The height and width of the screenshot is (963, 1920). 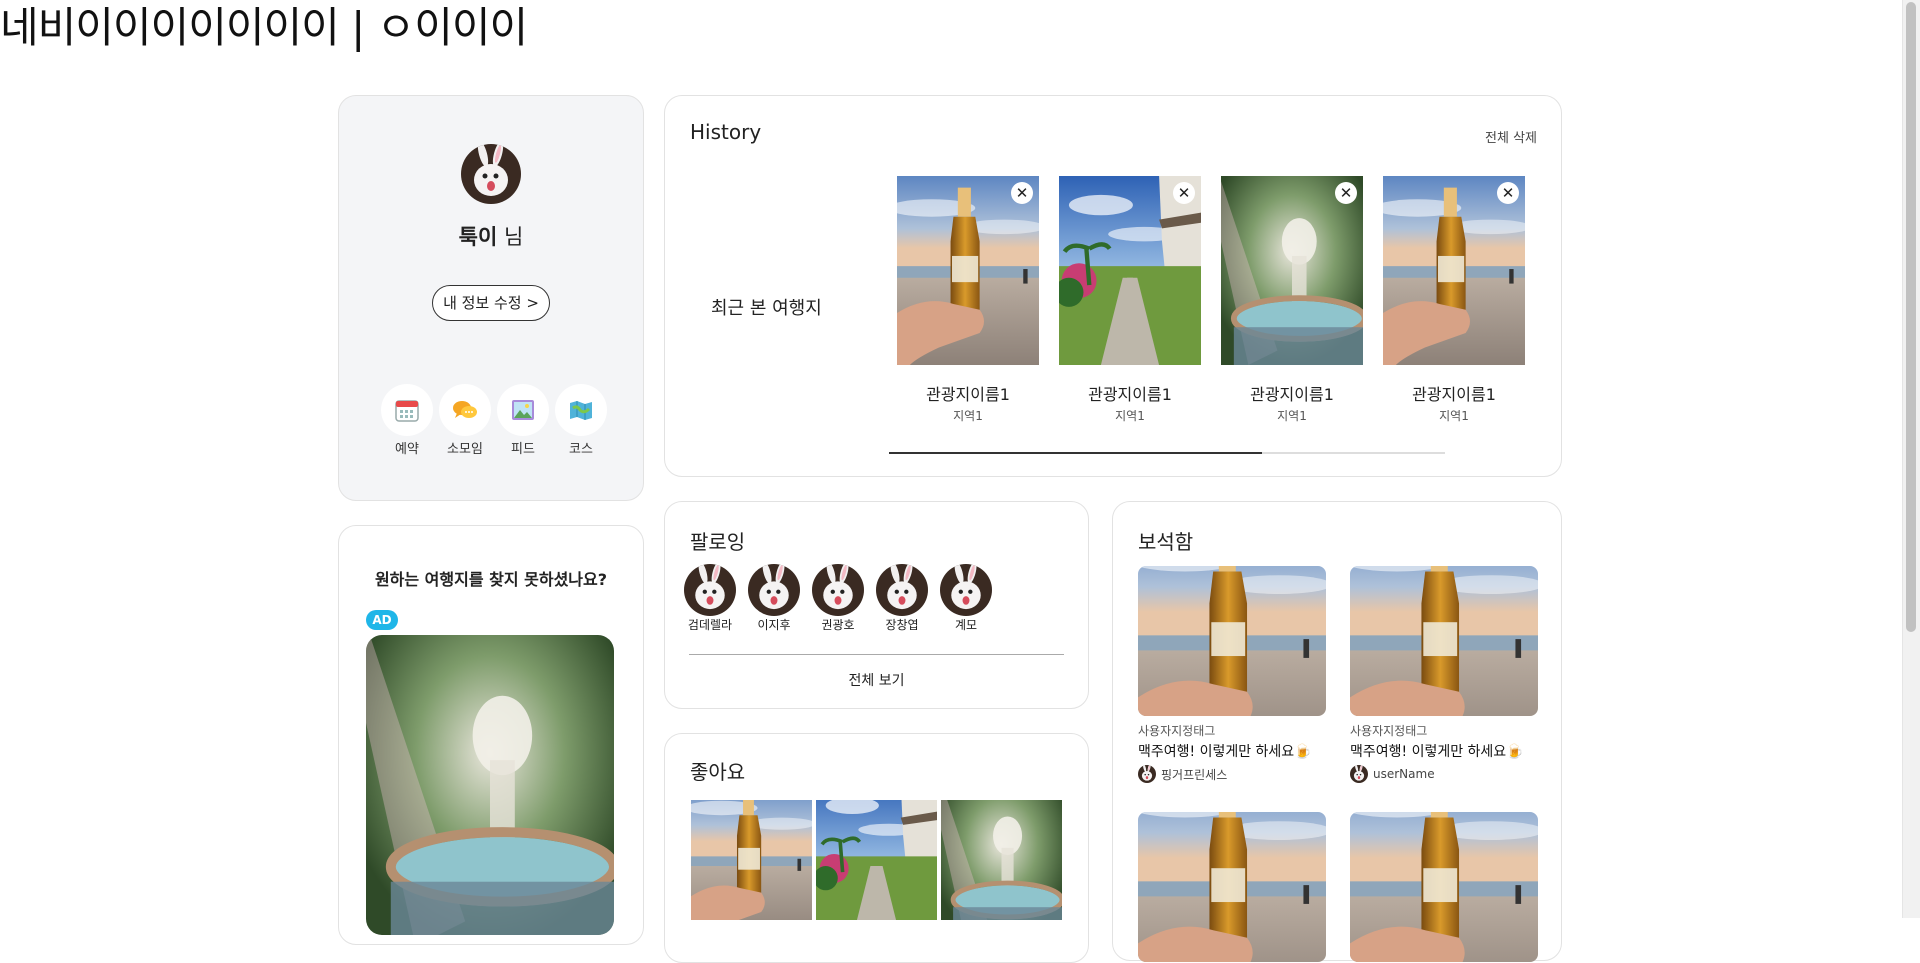 I want to click on clear-all-link: 전체 삭제, so click(x=1511, y=136).